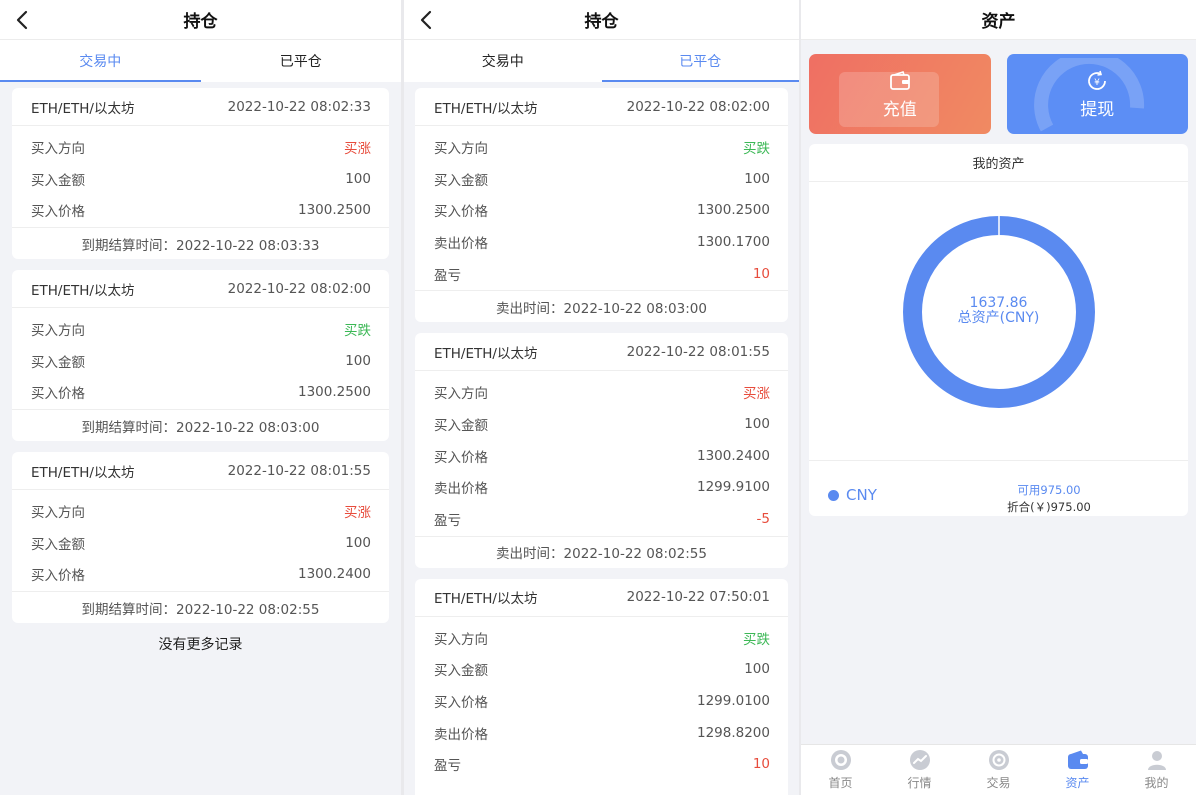 Image resolution: width=1196 pixels, height=795 pixels. Describe the element at coordinates (756, 639) in the screenshot. I see `row-value: 买跌` at that location.